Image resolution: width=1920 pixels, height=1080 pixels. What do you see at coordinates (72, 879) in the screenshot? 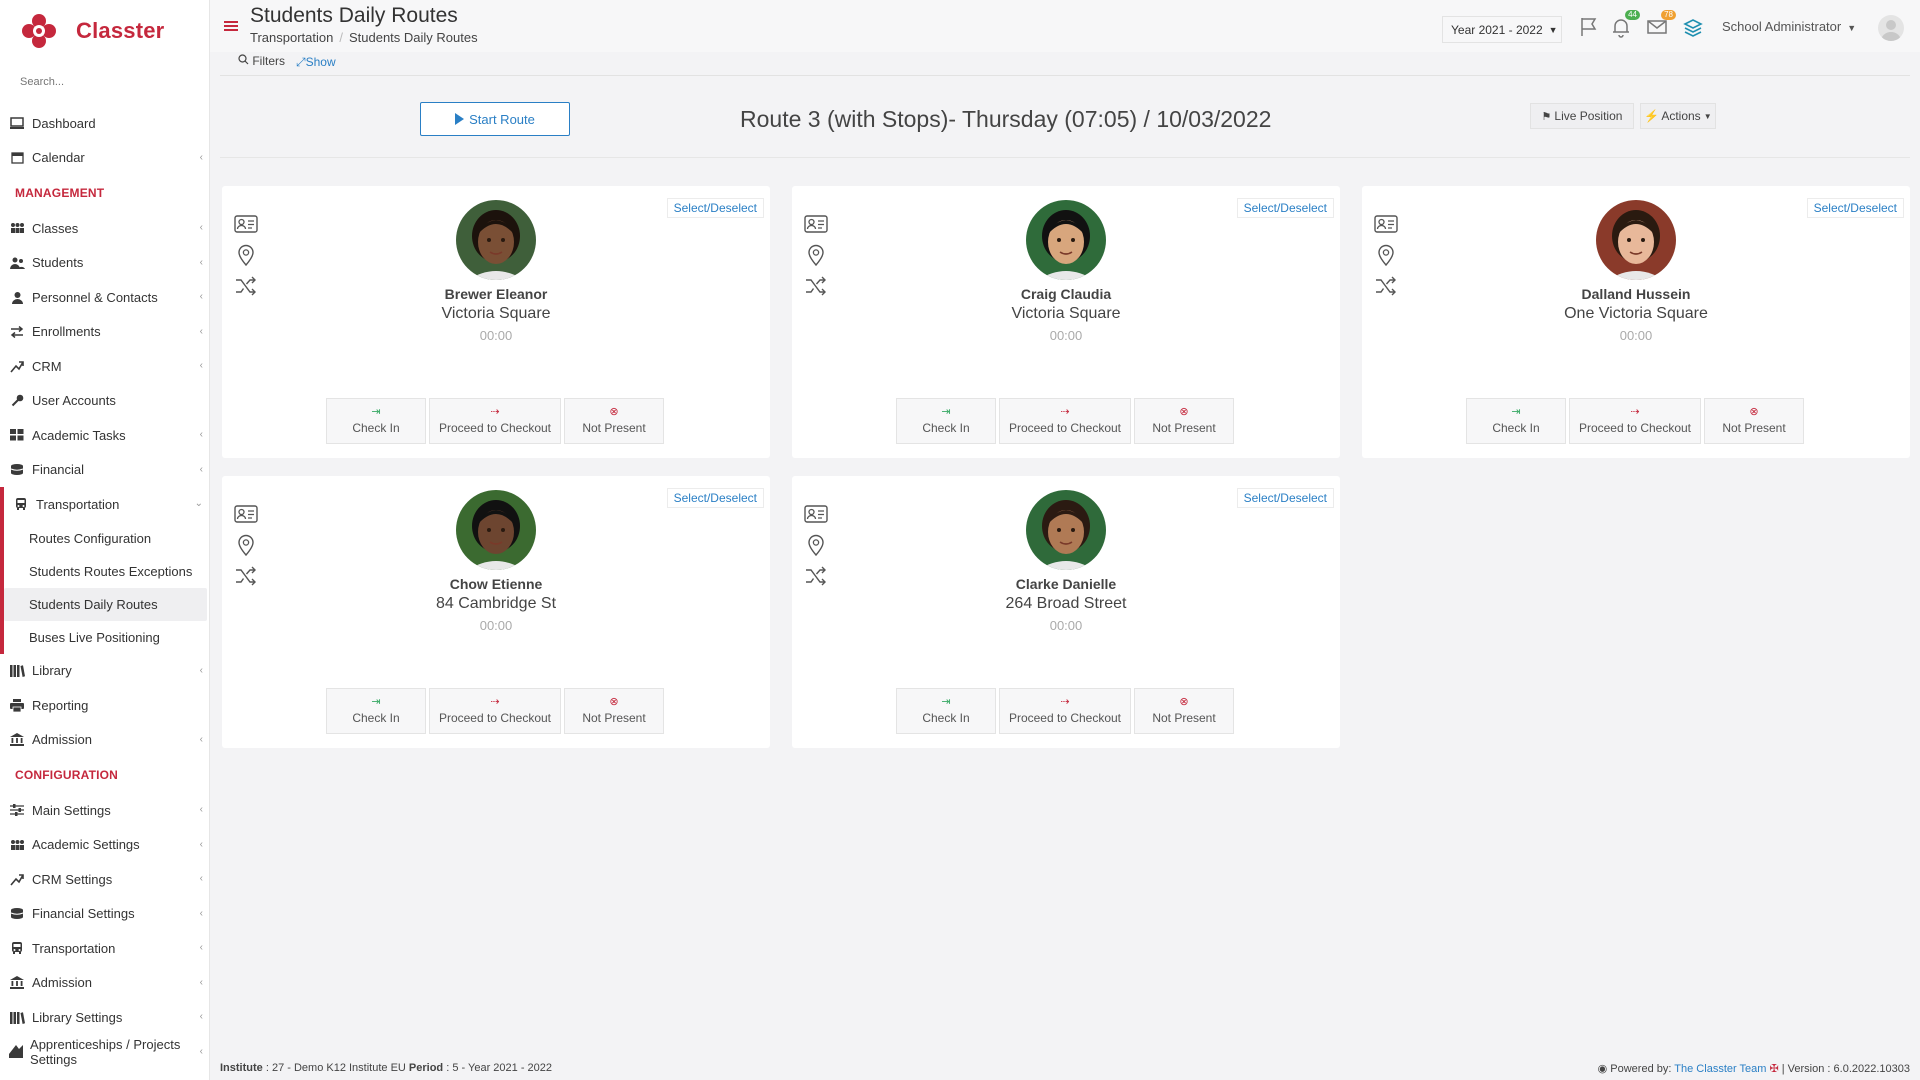
I see `sidebar-item-label: CRM Settings` at bounding box center [72, 879].